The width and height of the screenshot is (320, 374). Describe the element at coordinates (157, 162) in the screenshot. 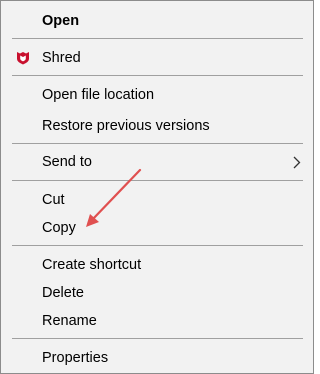

I see `menu-item-send-to: Send to` at that location.